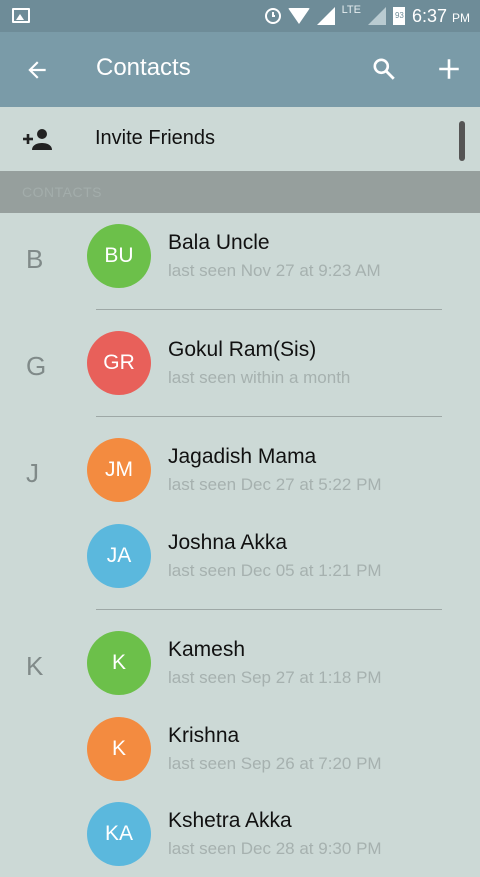  What do you see at coordinates (325, 16) in the screenshot?
I see `signal-icon` at bounding box center [325, 16].